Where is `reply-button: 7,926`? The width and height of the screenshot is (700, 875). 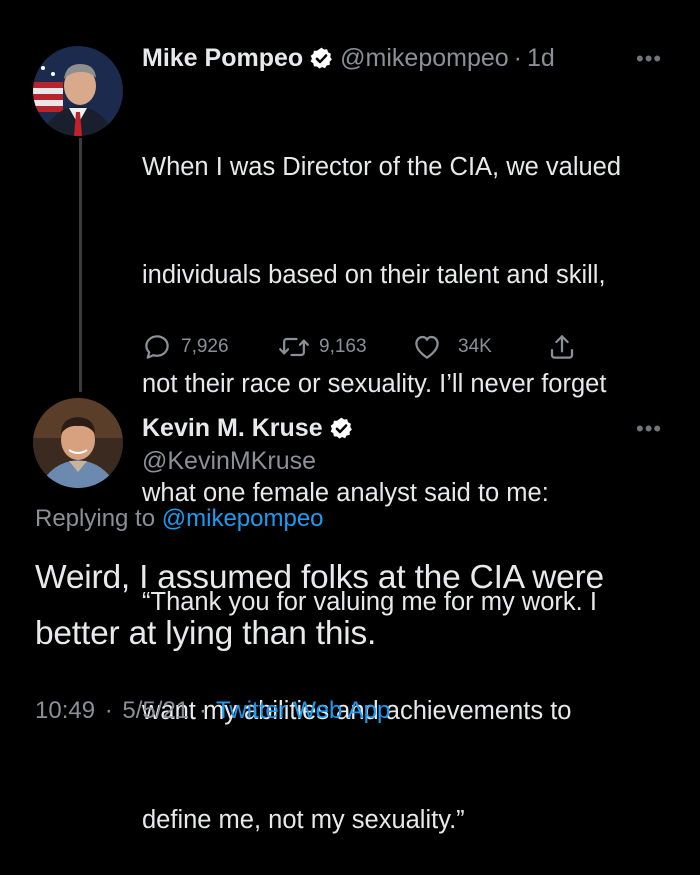
reply-button: 7,926 is located at coordinates (185, 347).